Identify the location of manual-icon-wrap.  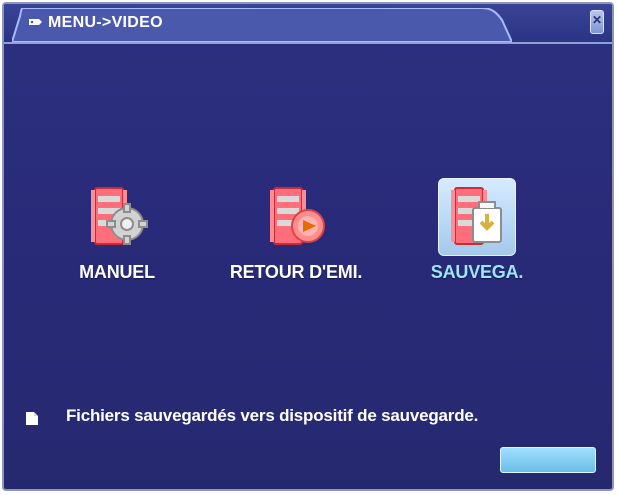
(117, 218).